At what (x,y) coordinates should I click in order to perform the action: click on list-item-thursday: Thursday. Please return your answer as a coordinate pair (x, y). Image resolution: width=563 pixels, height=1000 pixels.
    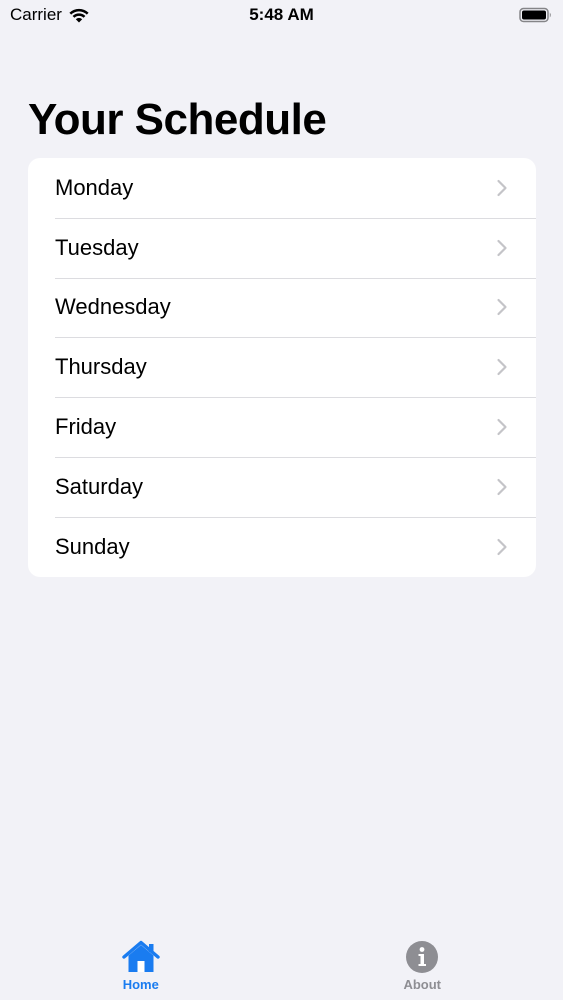
    Looking at the image, I should click on (282, 367).